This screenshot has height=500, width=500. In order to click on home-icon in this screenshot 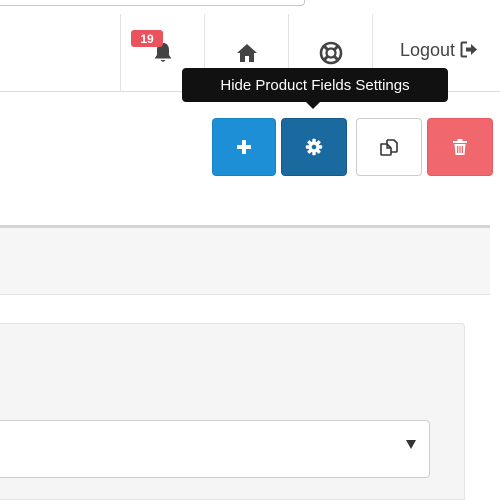, I will do `click(246, 53)`.